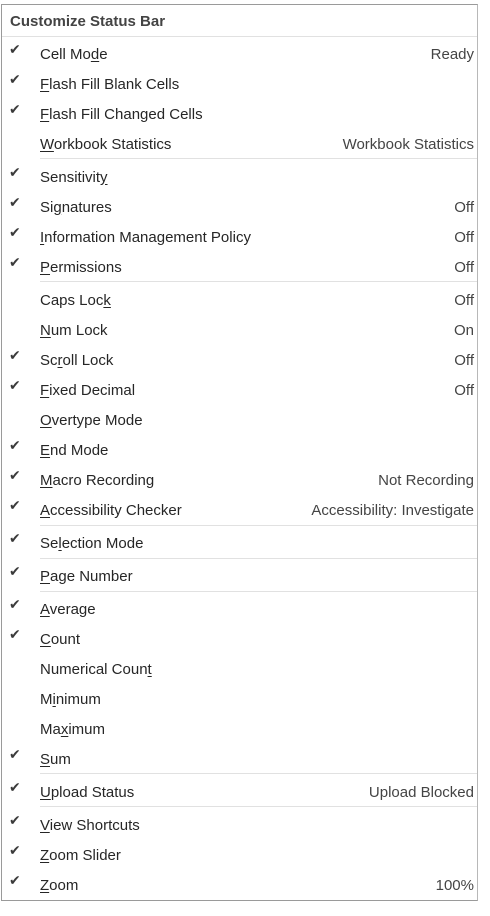 The height and width of the screenshot is (916, 490). I want to click on menu-item-label: Overtype Mode, so click(91, 420).